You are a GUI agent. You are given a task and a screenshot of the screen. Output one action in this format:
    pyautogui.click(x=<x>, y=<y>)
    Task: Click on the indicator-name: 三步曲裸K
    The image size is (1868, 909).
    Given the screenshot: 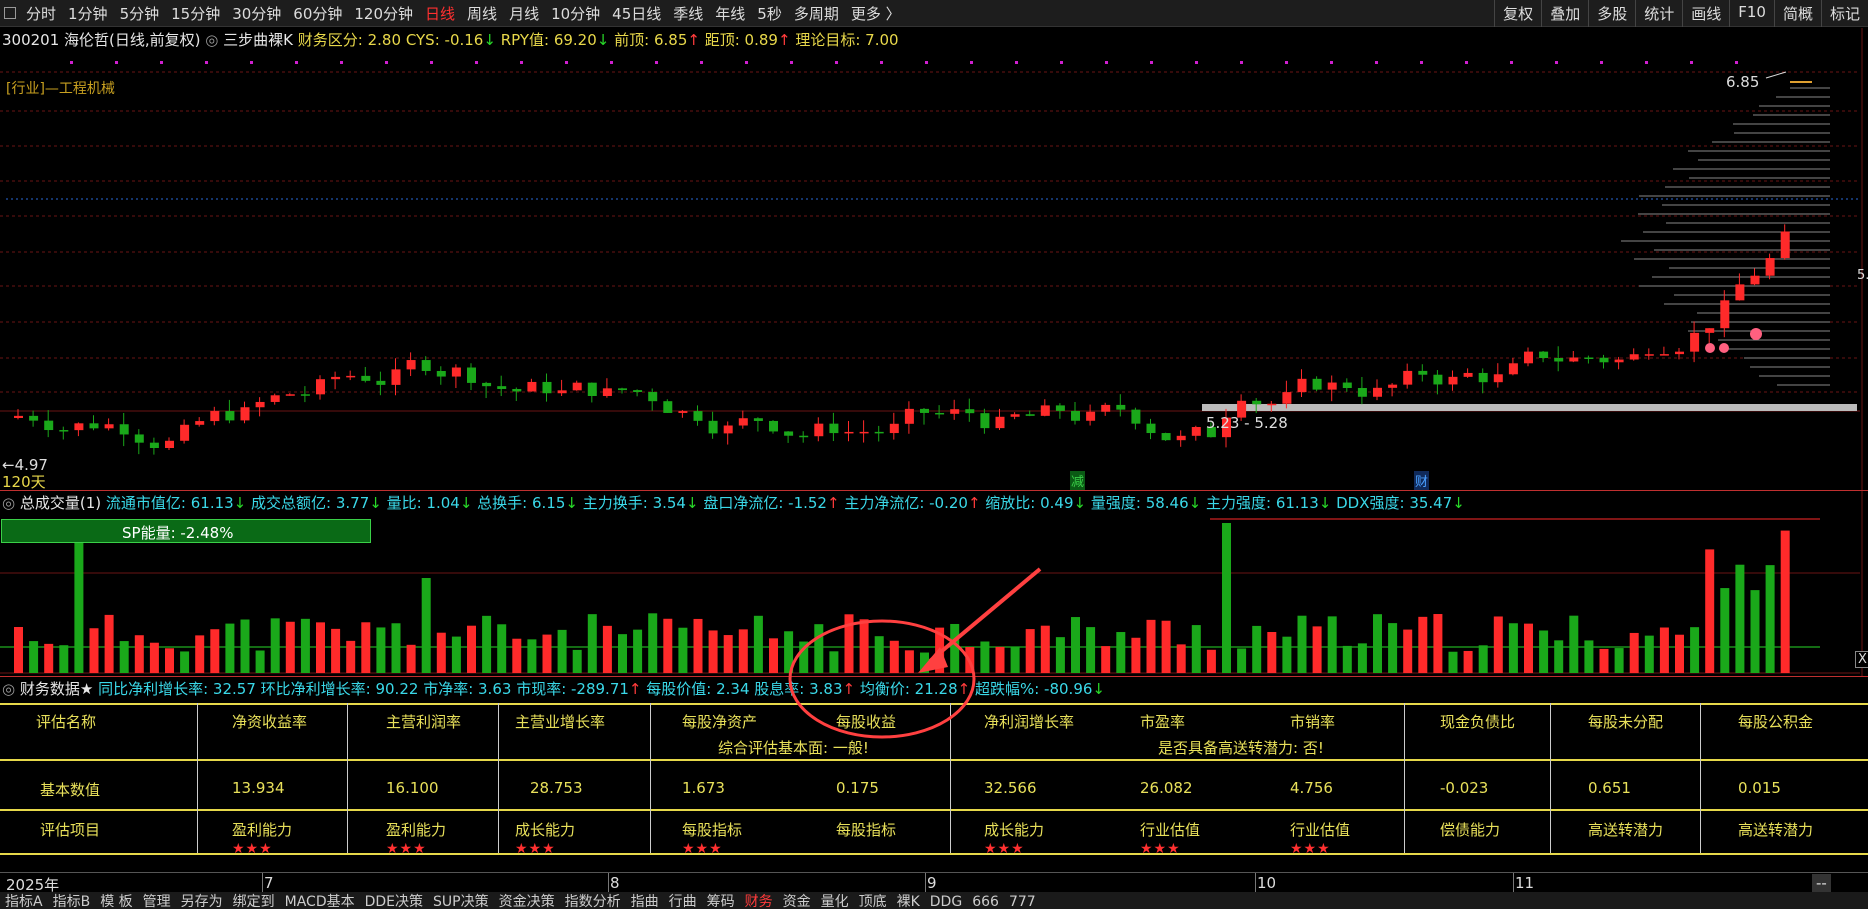 What is the action you would take?
    pyautogui.click(x=258, y=40)
    